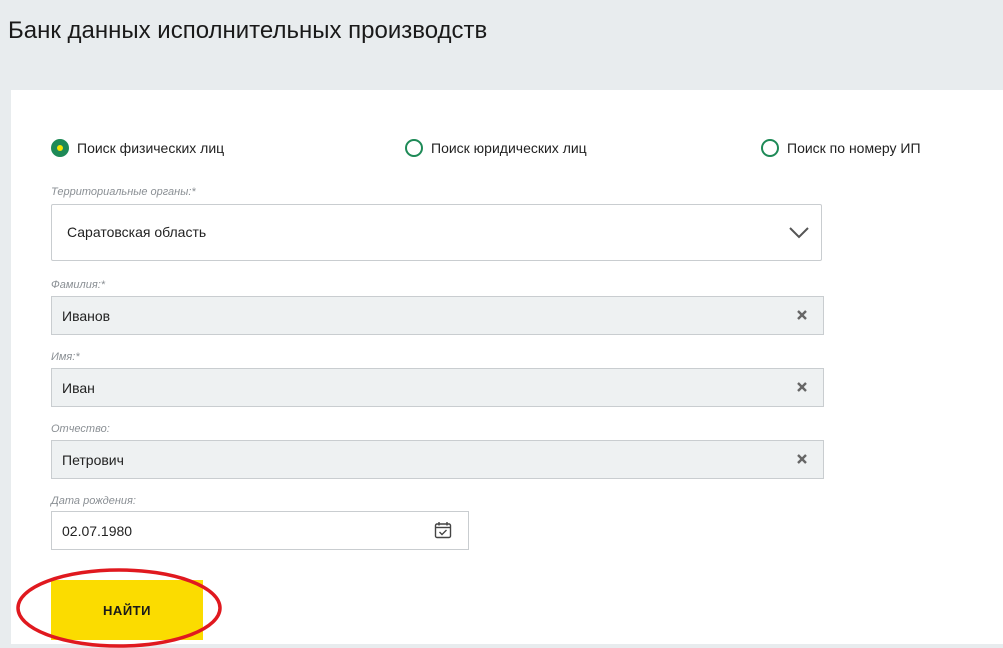 The image size is (1003, 648). I want to click on radio-checked-icon, so click(60, 148).